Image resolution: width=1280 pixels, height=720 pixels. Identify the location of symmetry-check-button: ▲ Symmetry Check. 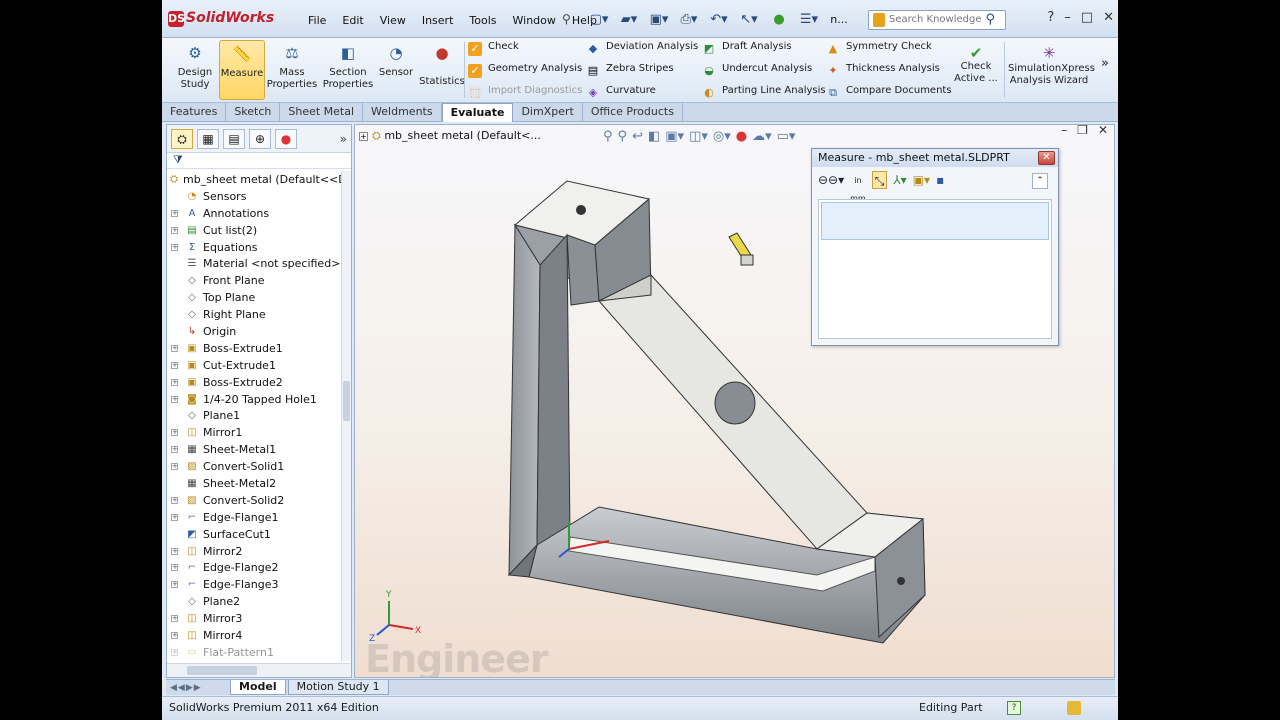
(879, 47).